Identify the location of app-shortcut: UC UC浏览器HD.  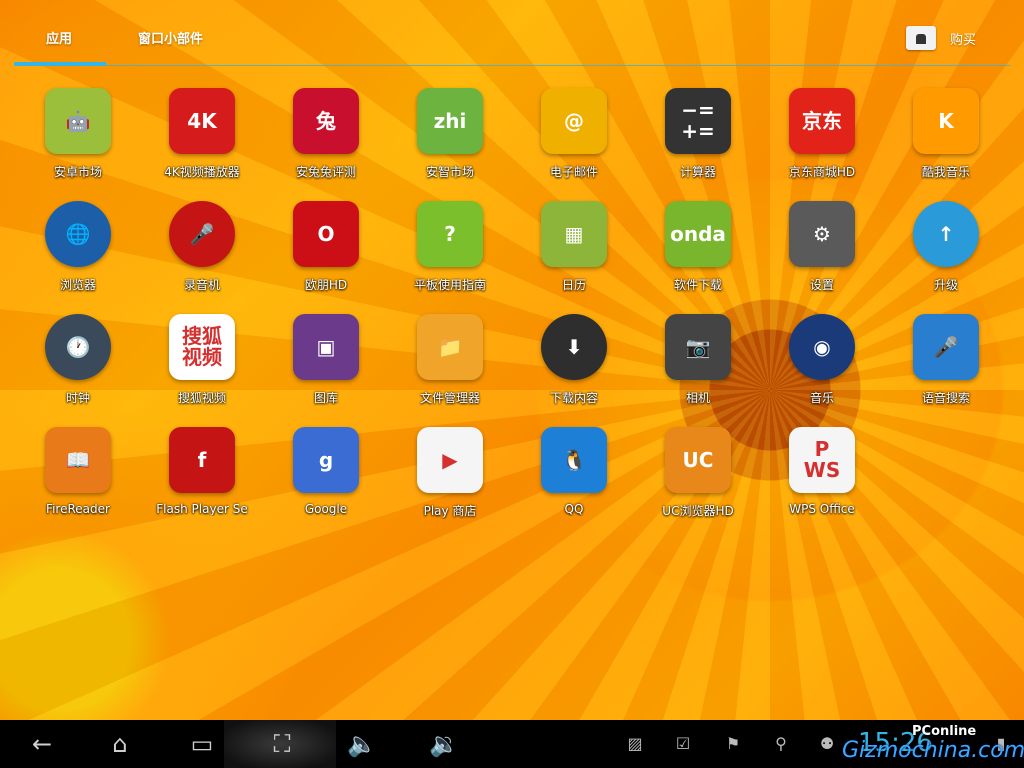
(698, 483).